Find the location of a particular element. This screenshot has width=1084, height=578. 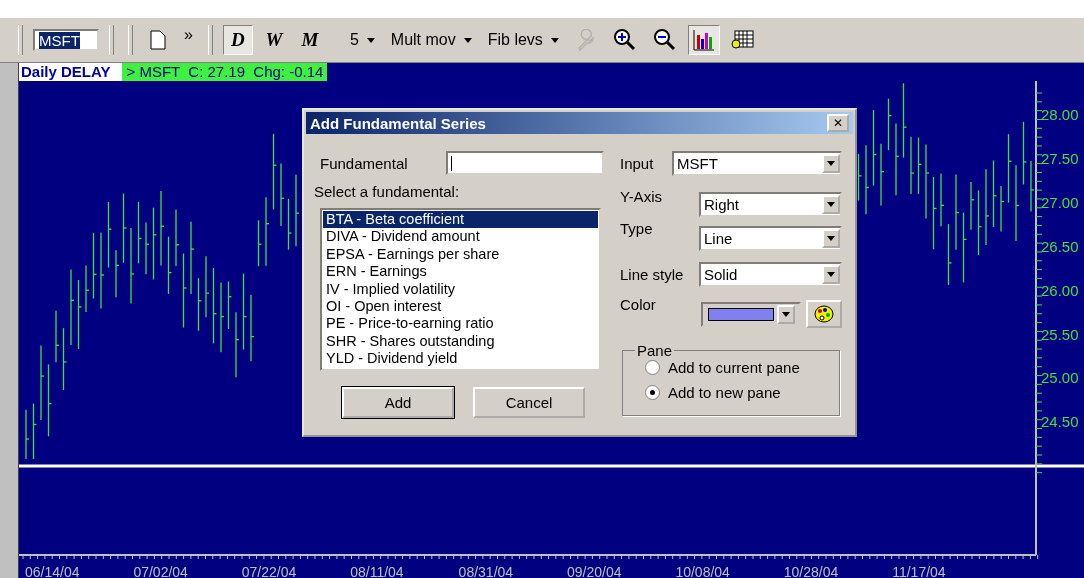

tool-button is located at coordinates (703, 40).